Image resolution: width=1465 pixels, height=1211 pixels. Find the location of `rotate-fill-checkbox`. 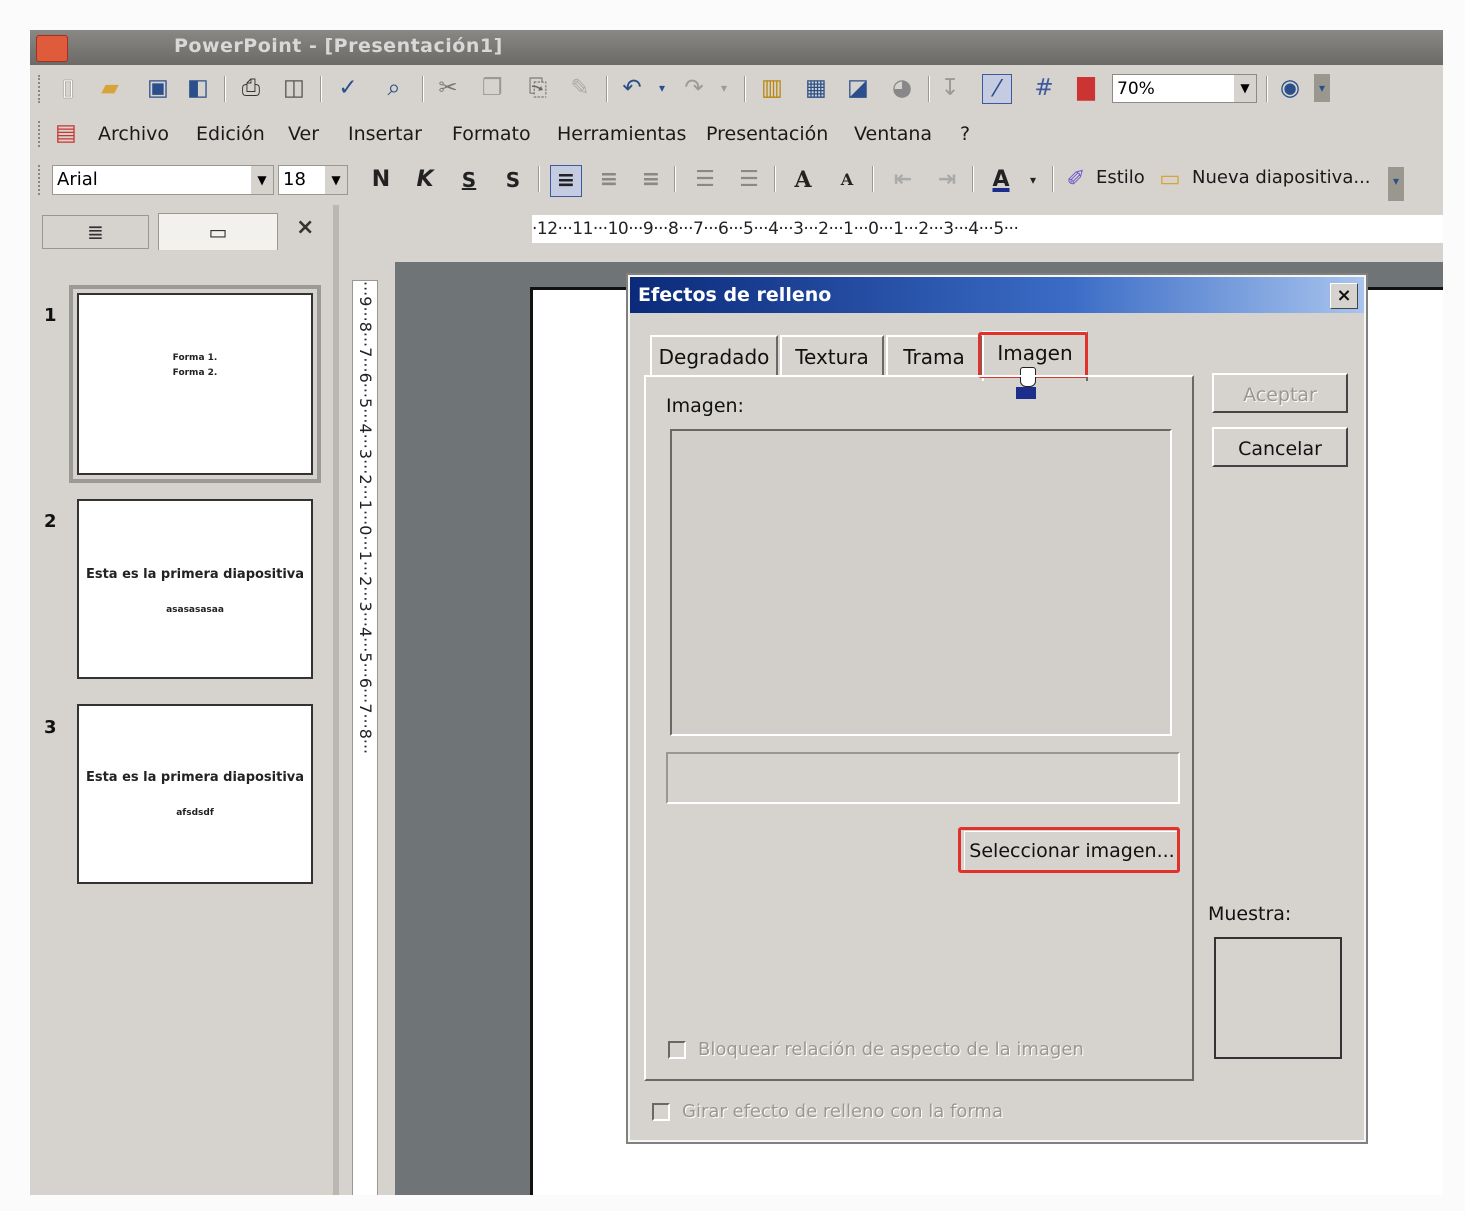

rotate-fill-checkbox is located at coordinates (661, 1112).